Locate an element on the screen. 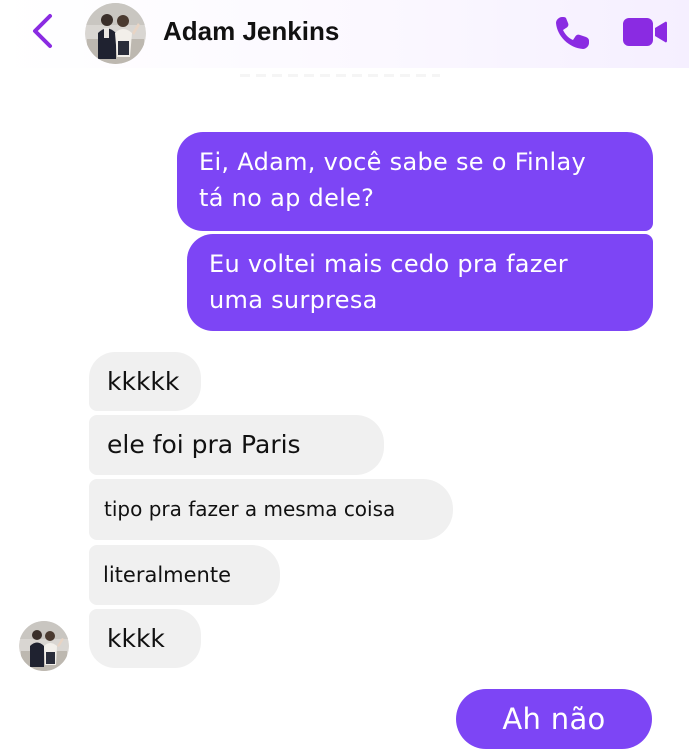 Image resolution: width=689 pixels, height=755 pixels. received-message: kkkkk is located at coordinates (145, 381).